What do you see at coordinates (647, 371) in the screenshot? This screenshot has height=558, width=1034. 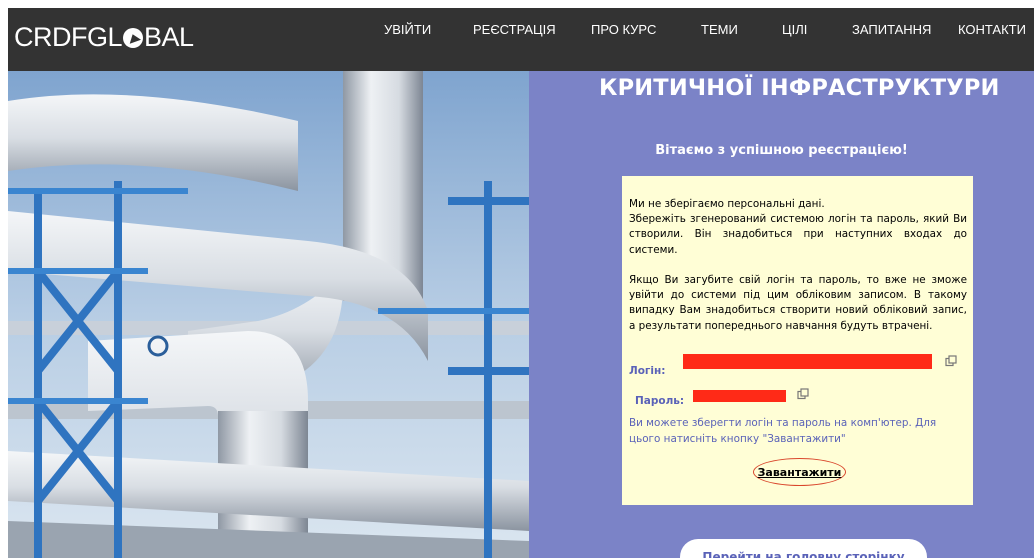 I see `login-label: Логін:` at bounding box center [647, 371].